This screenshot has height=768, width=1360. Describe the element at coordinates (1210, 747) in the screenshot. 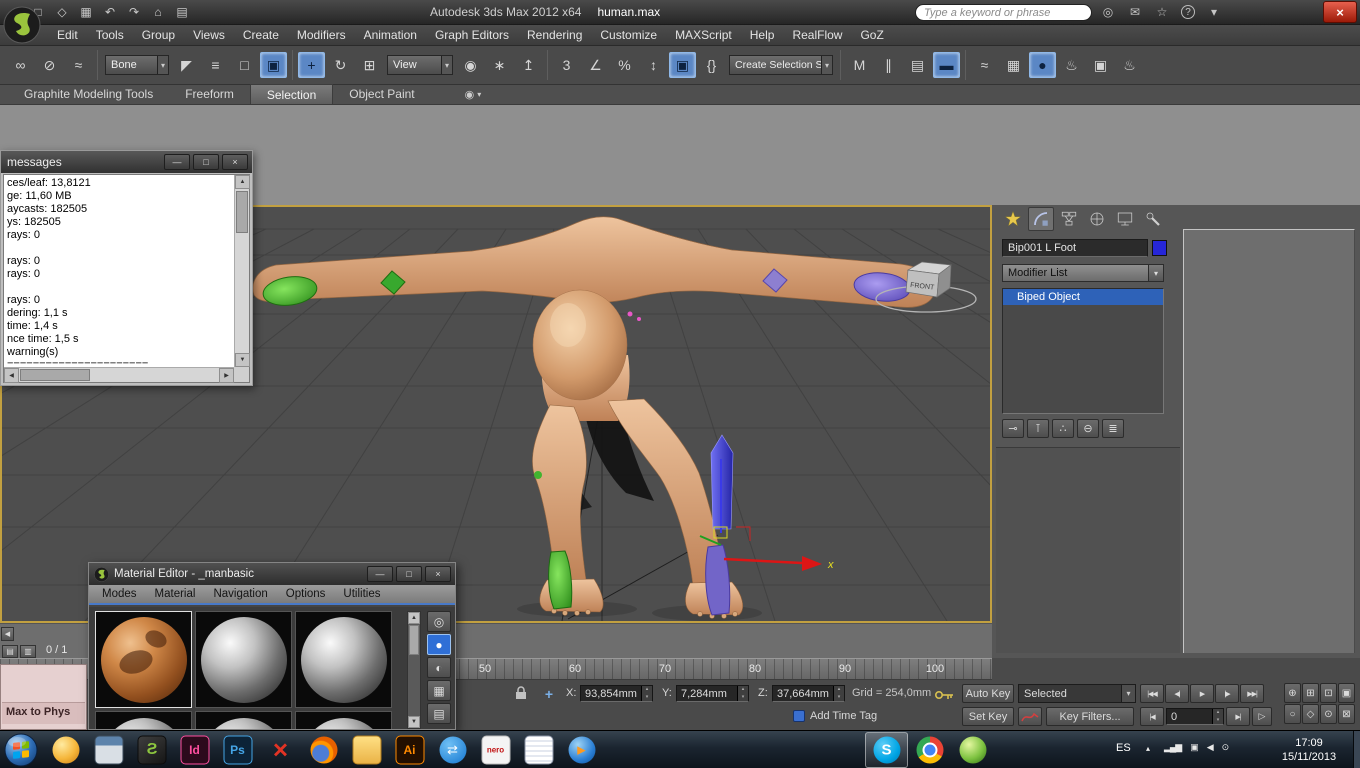

I see `volume-icon: ◀` at that location.